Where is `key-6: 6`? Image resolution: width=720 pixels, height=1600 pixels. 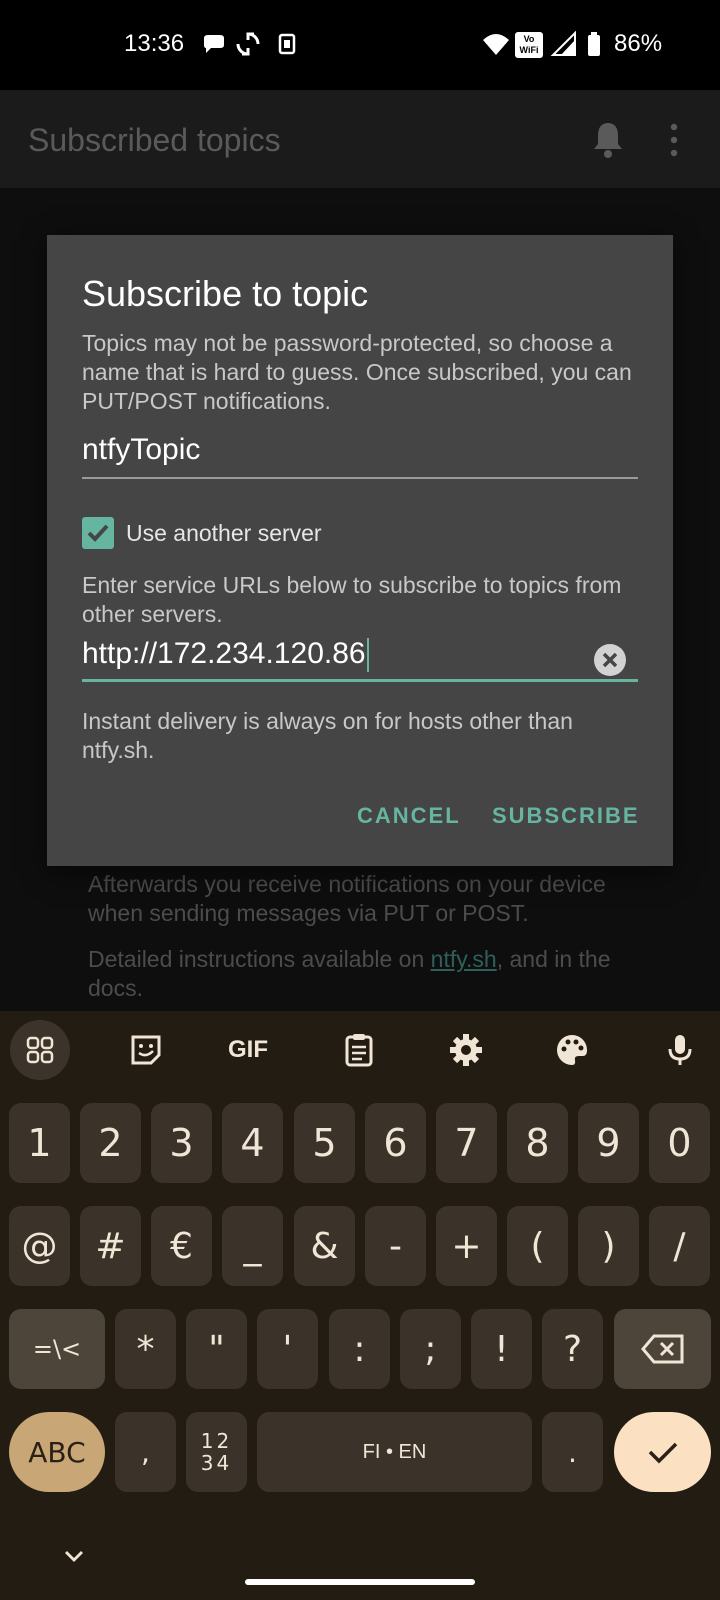 key-6: 6 is located at coordinates (395, 1143).